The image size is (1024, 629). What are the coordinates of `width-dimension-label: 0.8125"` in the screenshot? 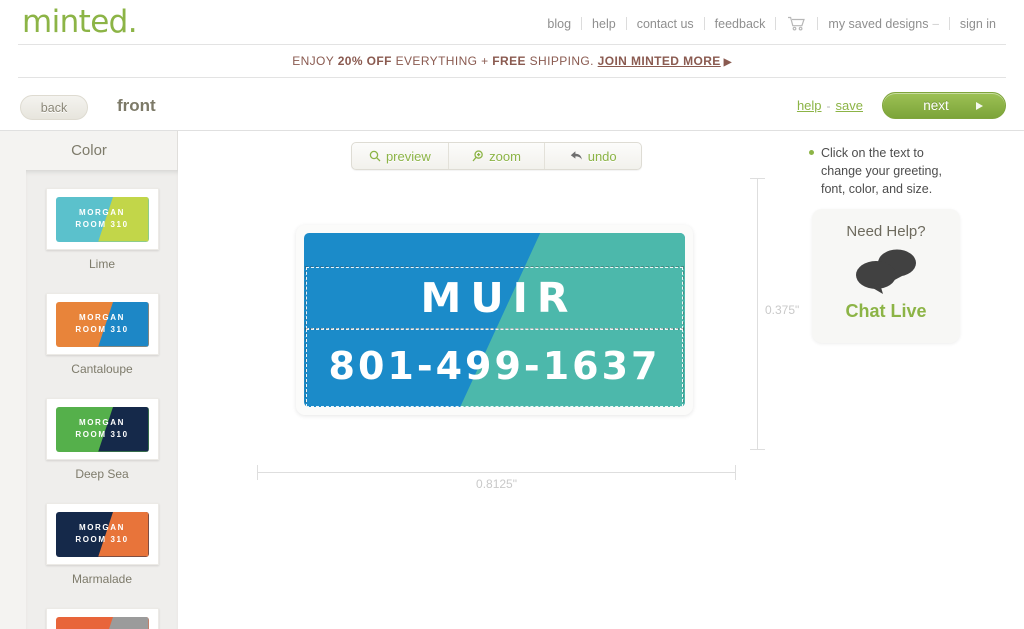 It's located at (496, 484).